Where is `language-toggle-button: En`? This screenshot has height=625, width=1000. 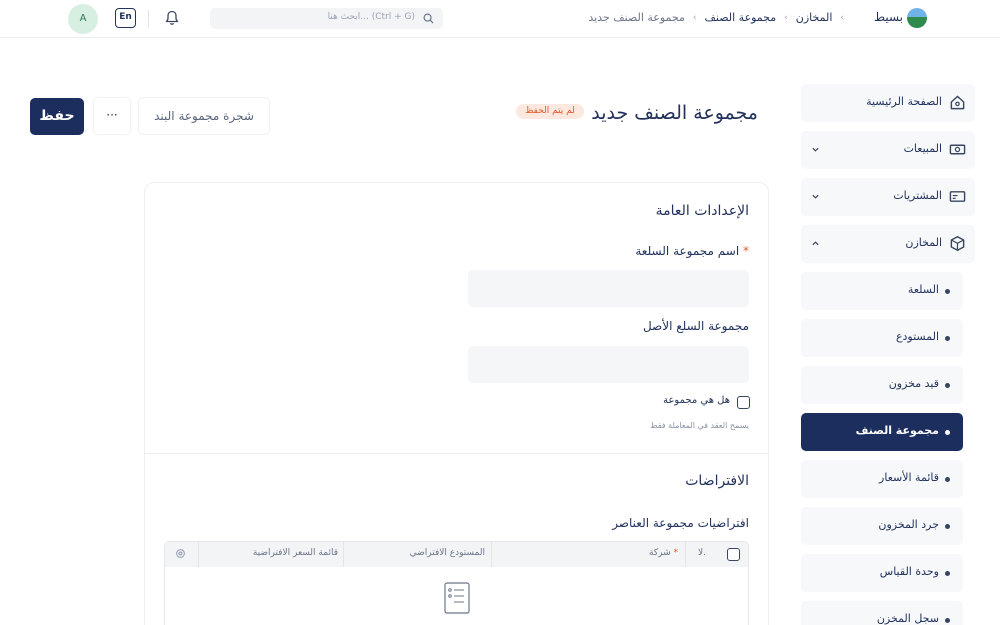
language-toggle-button: En is located at coordinates (125, 18).